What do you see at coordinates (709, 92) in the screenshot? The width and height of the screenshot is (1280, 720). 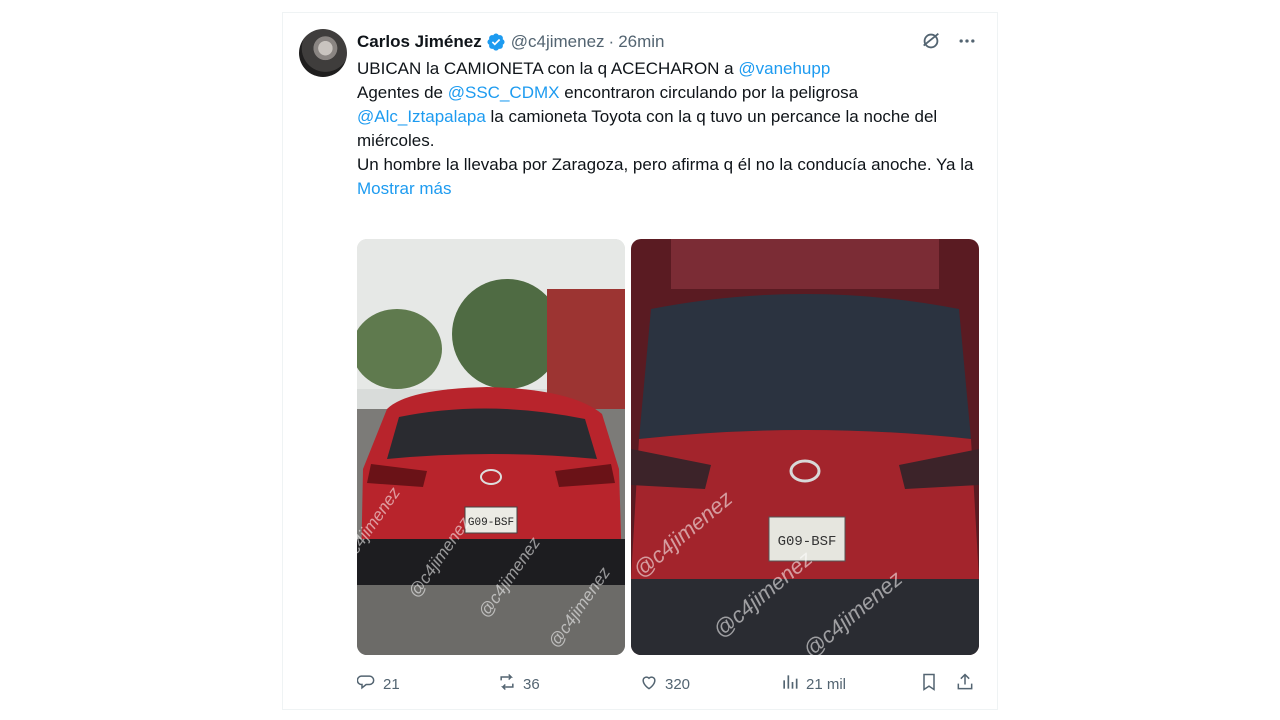 I see `text-line2-suffix: encontraron circulando por la peligrosa` at bounding box center [709, 92].